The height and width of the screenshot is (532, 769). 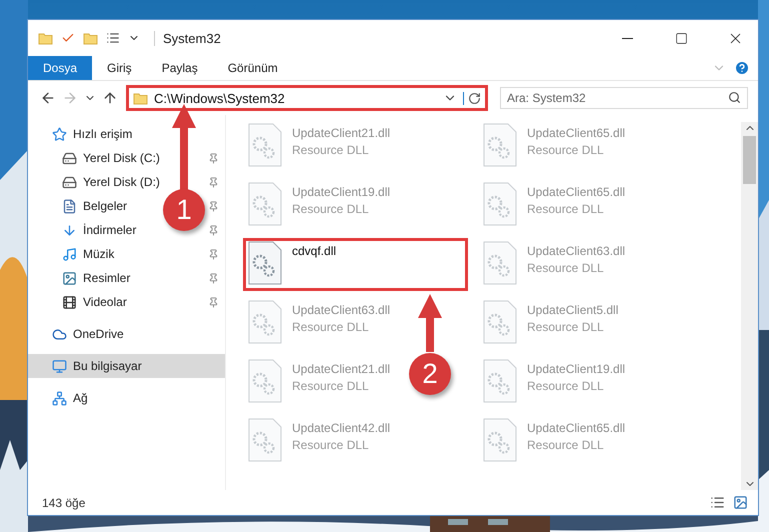 I want to click on new-folder-icon, so click(x=90, y=38).